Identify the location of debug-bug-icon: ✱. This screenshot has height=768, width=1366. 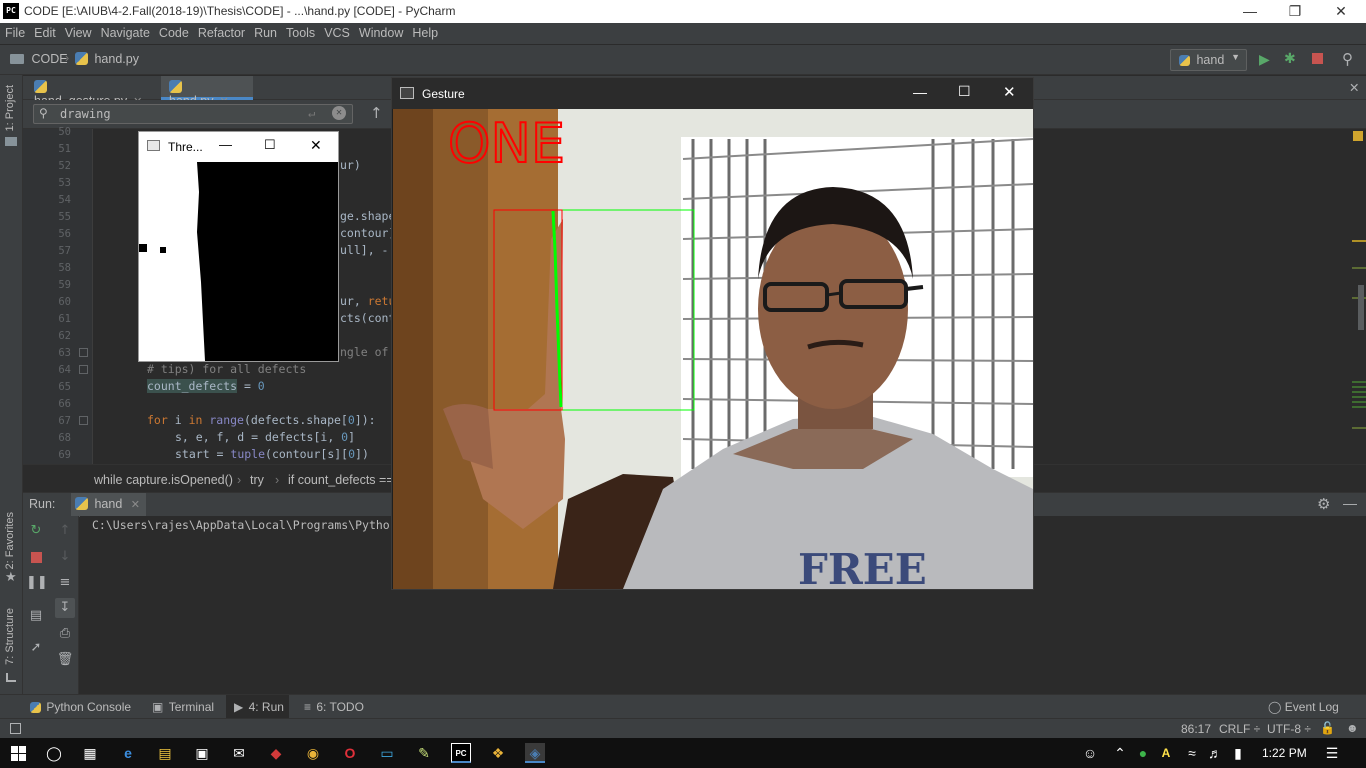
(1290, 58).